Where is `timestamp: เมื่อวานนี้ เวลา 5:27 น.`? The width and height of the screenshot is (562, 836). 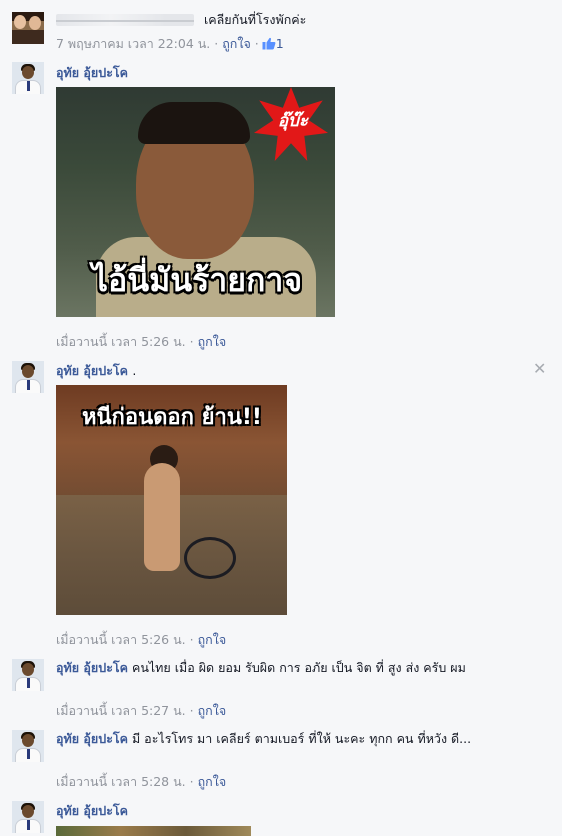 timestamp: เมื่อวานนี้ เวลา 5:27 น. is located at coordinates (121, 710).